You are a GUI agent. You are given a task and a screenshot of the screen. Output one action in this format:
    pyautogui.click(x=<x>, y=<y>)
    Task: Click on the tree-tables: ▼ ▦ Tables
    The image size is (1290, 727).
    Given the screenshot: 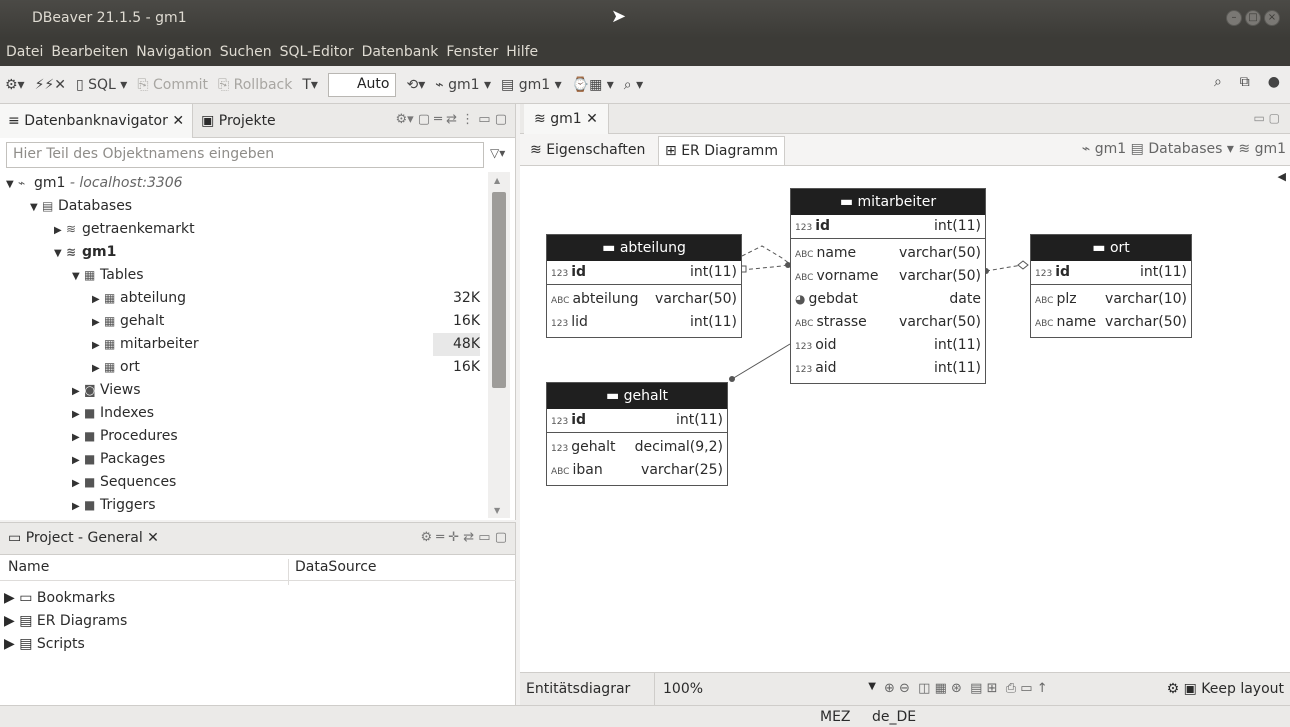 What is the action you would take?
    pyautogui.click(x=244, y=275)
    